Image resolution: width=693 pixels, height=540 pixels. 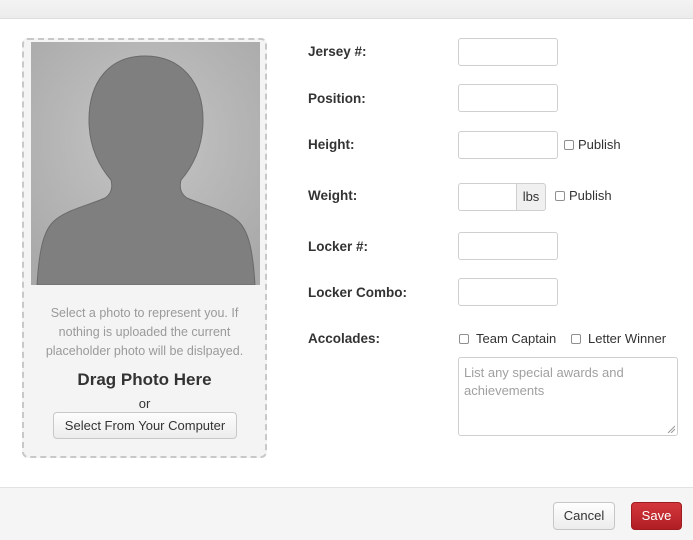 I want to click on top-bar, so click(x=346, y=9).